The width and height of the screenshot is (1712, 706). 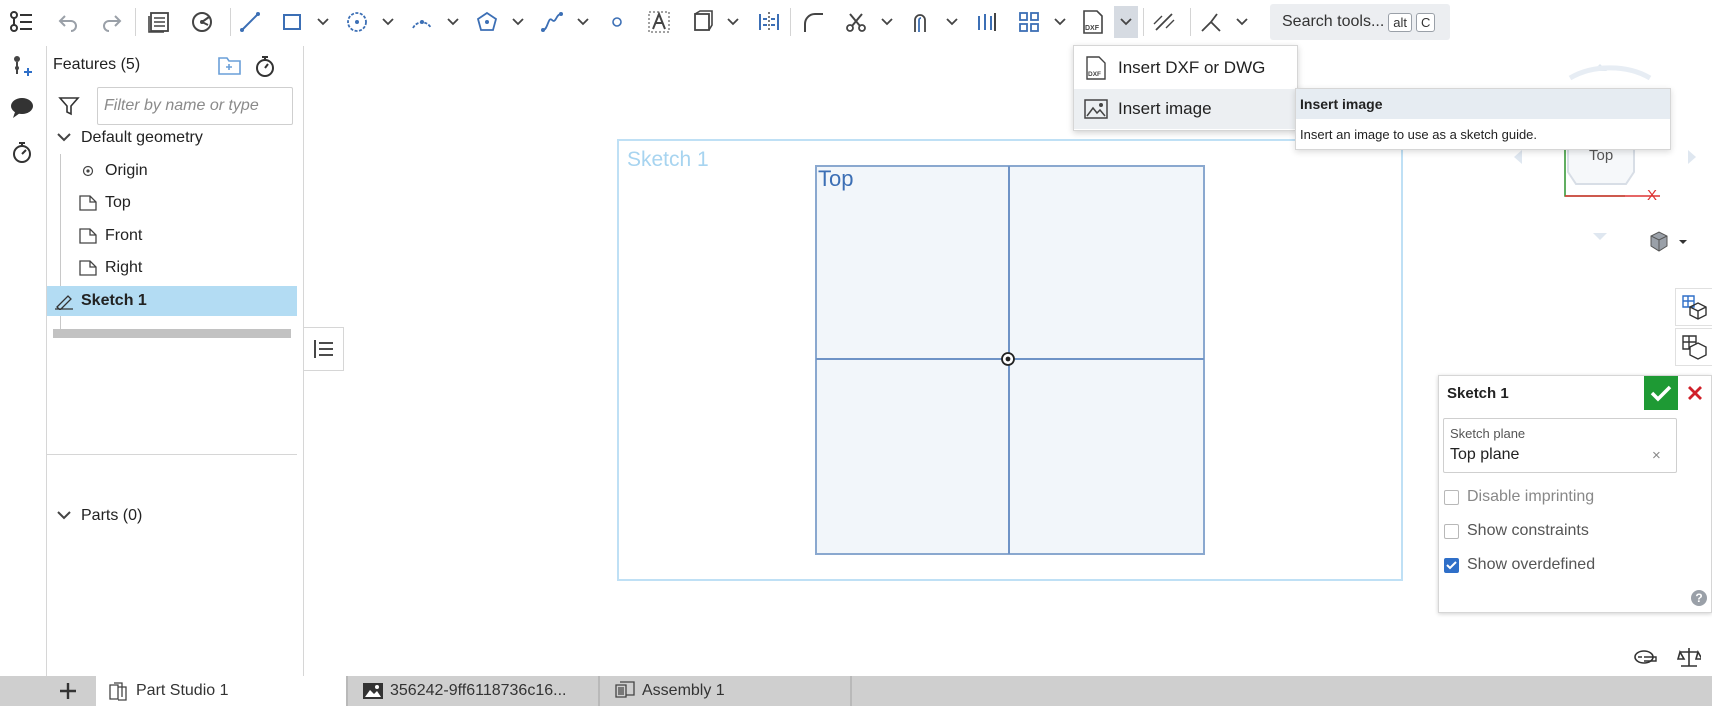 I want to click on tree-item-top: Top, so click(x=202, y=203).